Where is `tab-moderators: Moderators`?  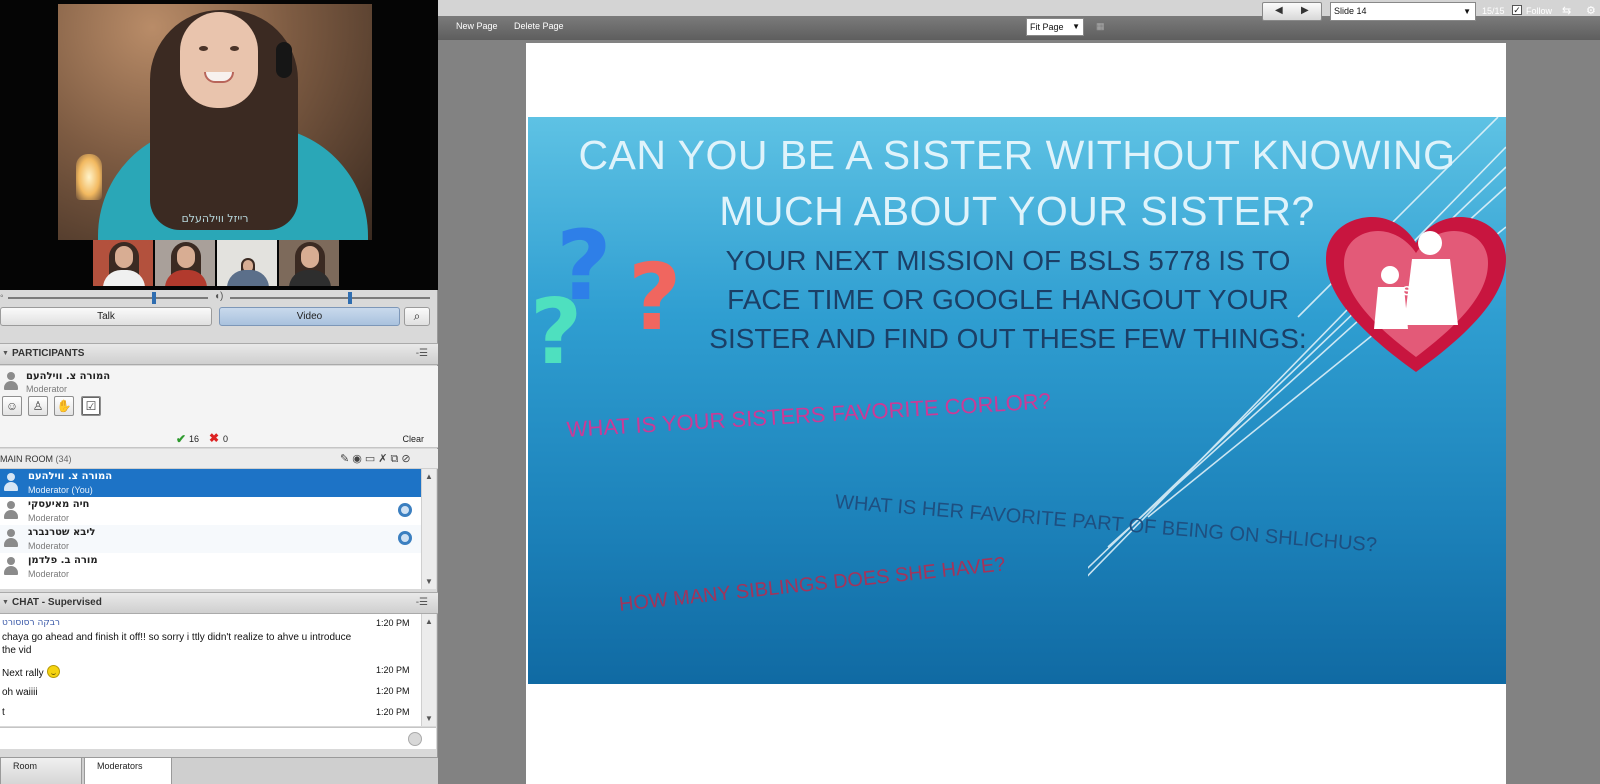 tab-moderators: Moderators is located at coordinates (128, 771).